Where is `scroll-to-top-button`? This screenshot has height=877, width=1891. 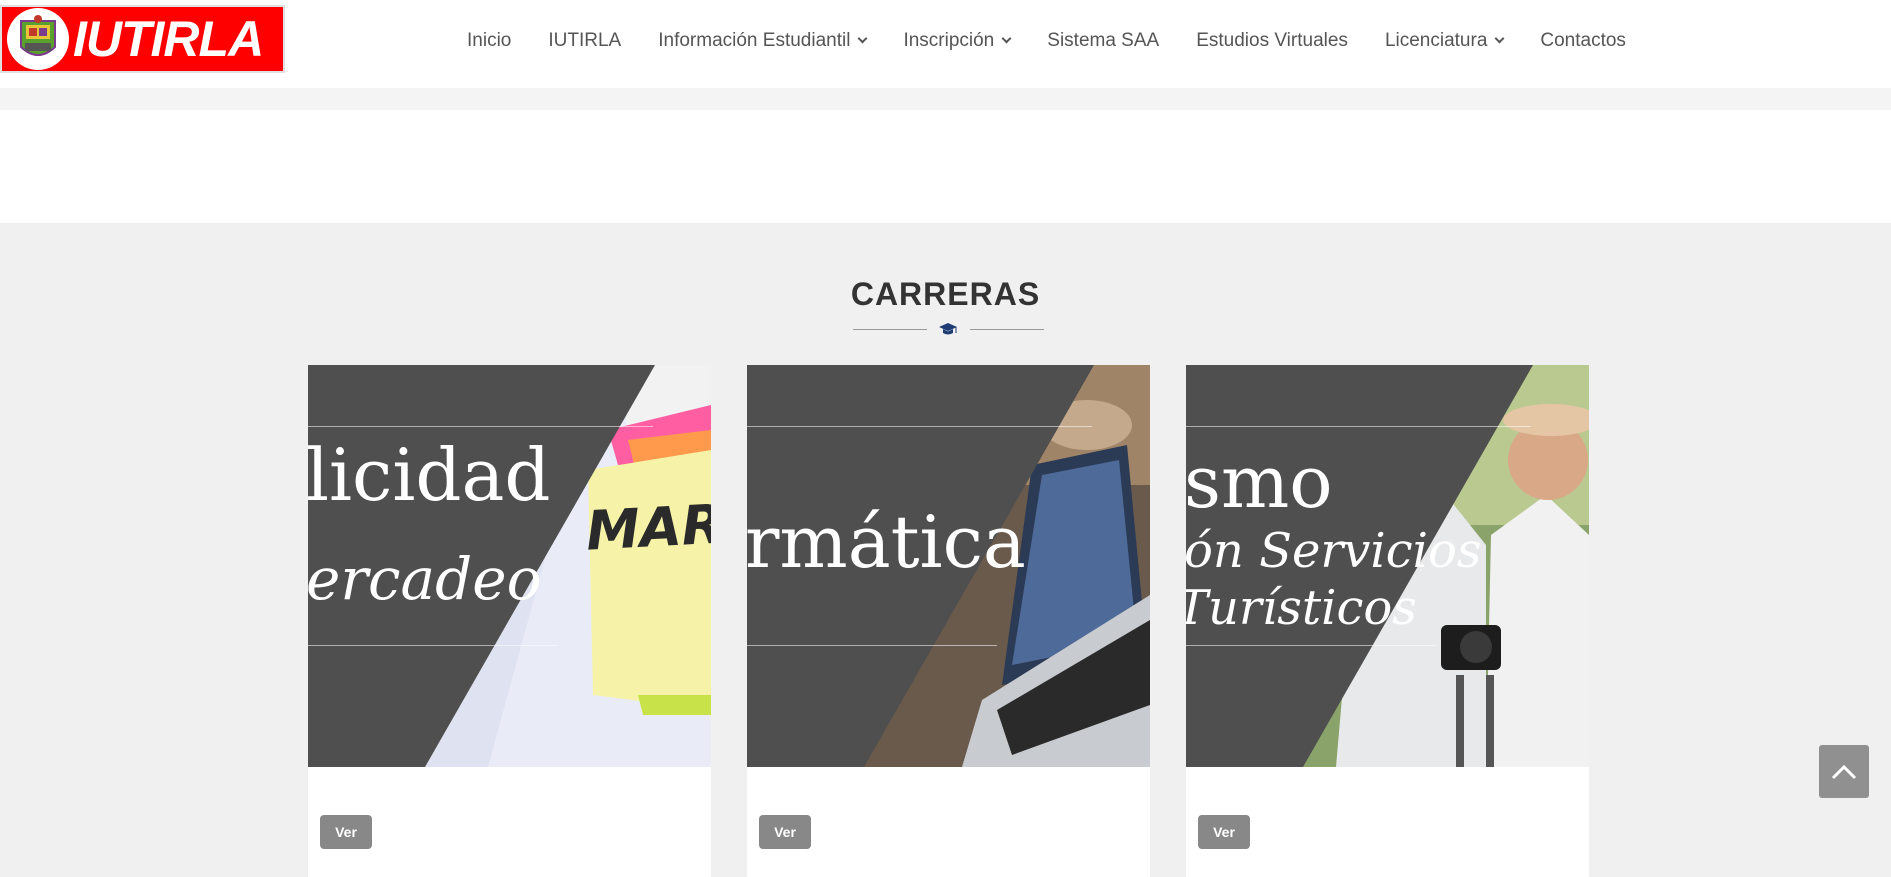 scroll-to-top-button is located at coordinates (1844, 771).